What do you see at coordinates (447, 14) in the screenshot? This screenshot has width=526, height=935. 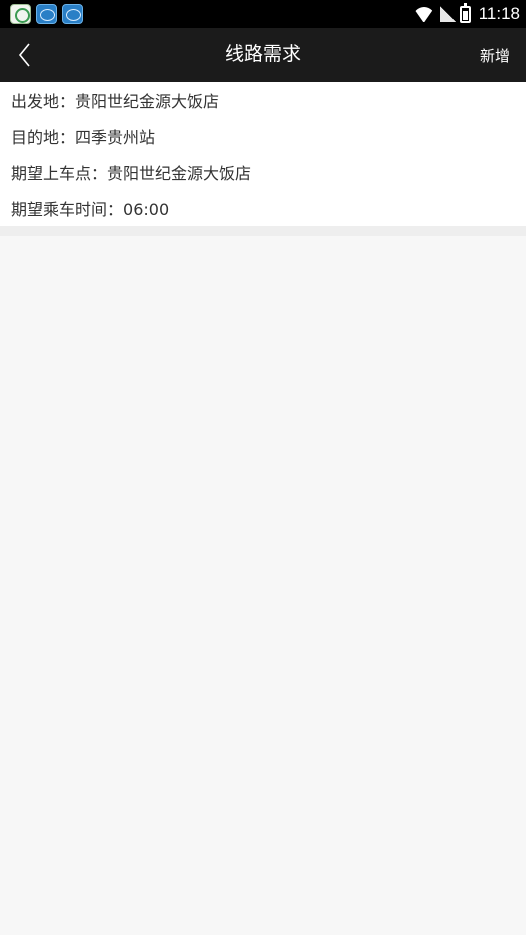 I see `signal-icon` at bounding box center [447, 14].